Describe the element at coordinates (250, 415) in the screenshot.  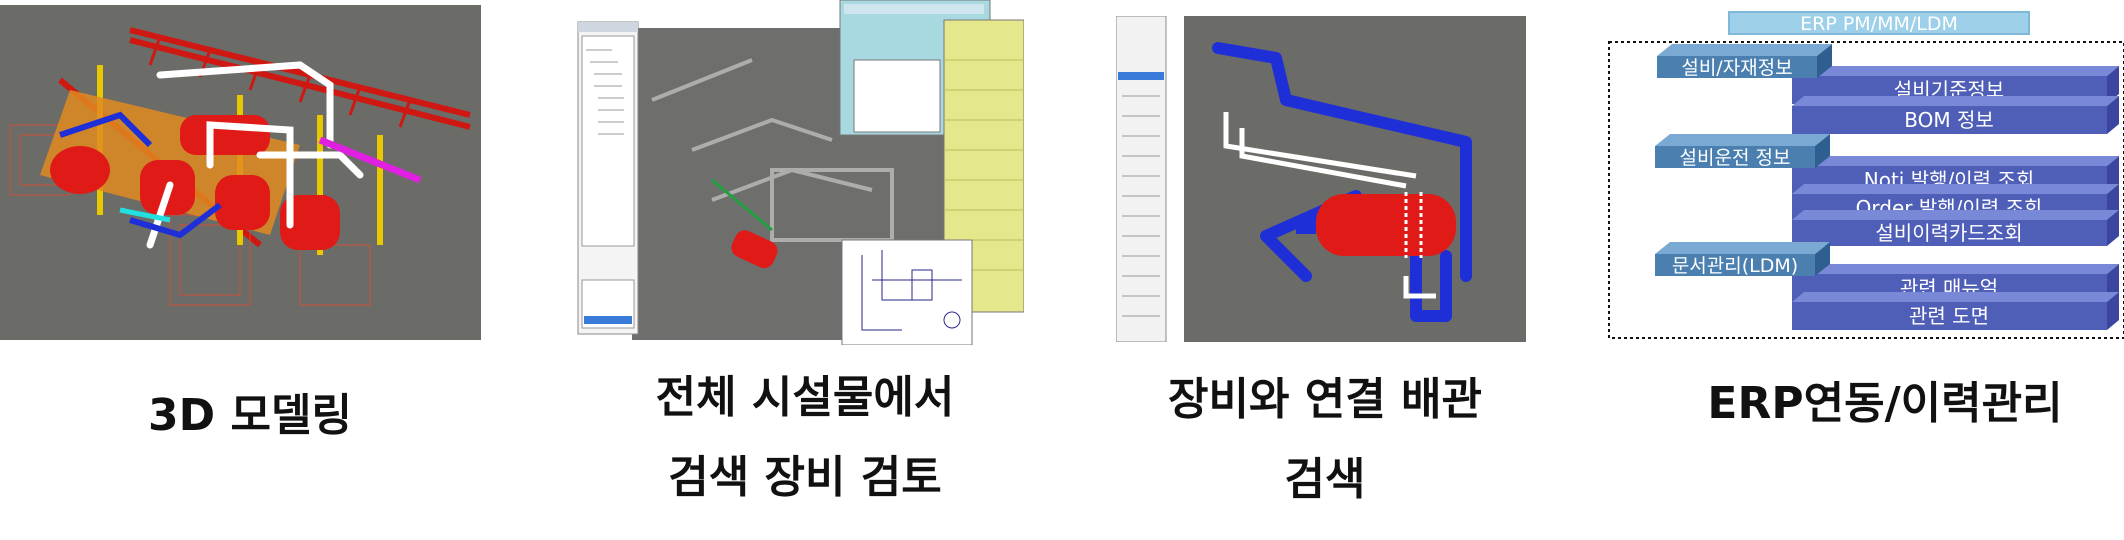
I see `caption-3d-modeling: 3D 모델링` at that location.